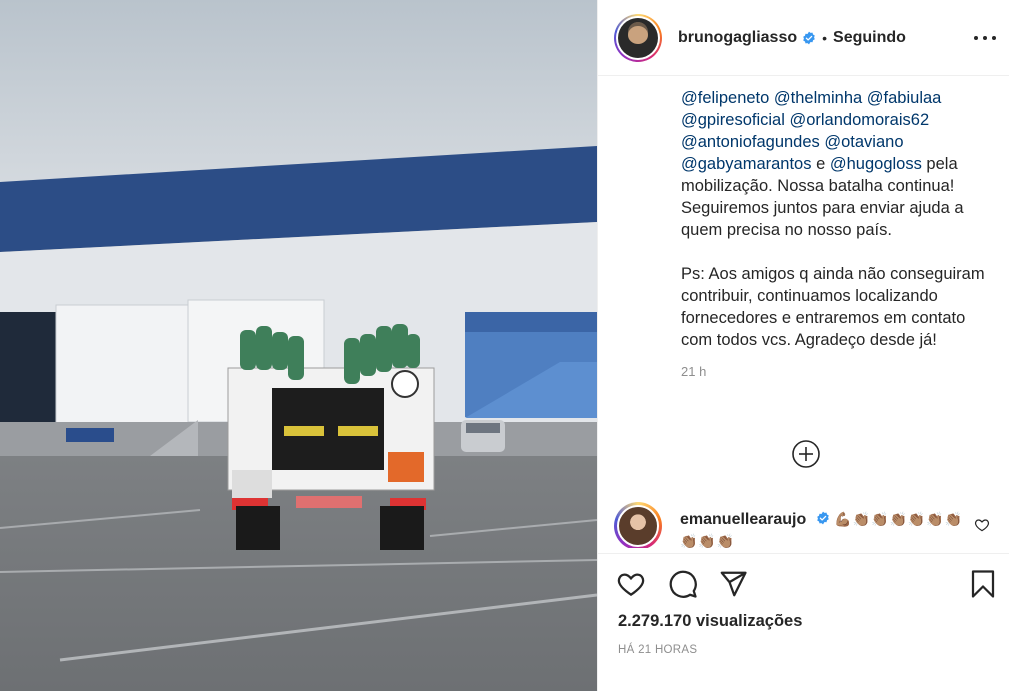  I want to click on mention-link: @hugogloss, so click(876, 164).